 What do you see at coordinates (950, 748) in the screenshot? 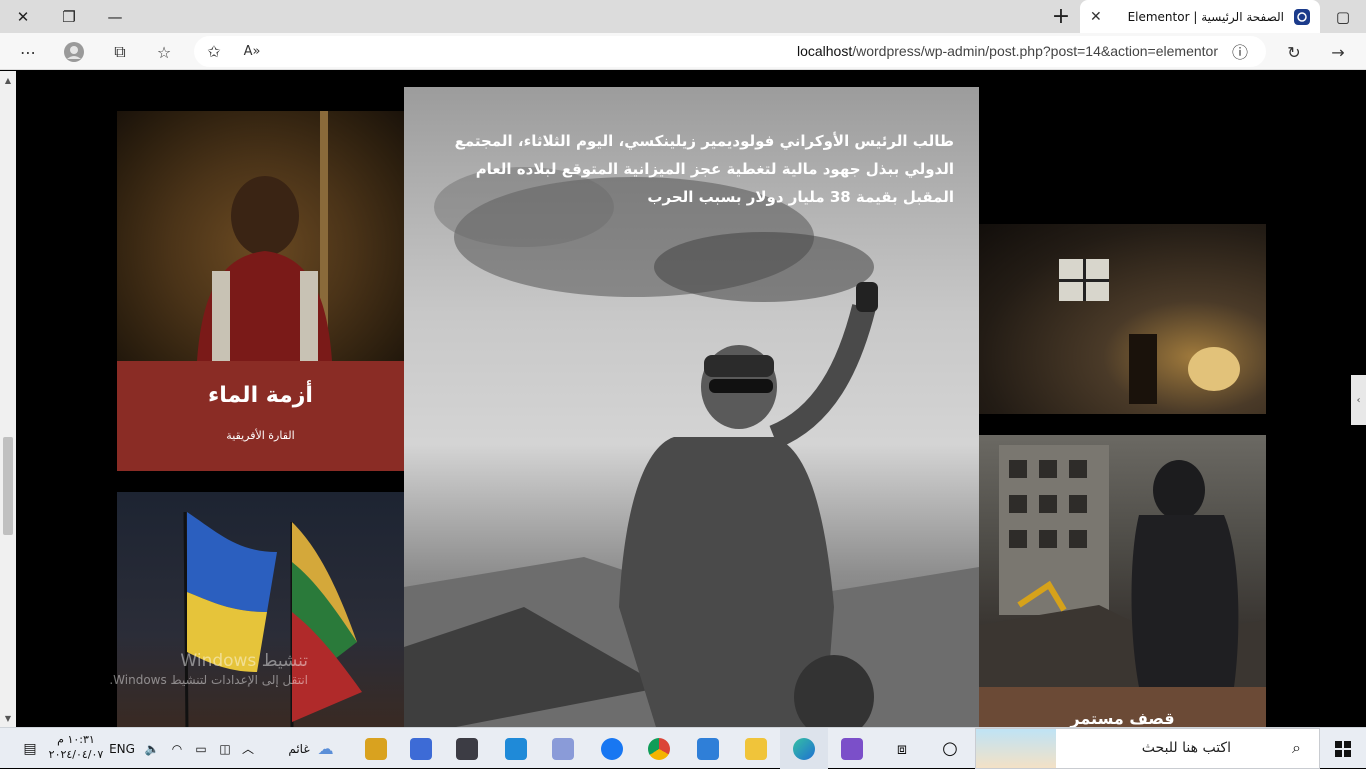
I see `cortana-icon: ○` at bounding box center [950, 748].